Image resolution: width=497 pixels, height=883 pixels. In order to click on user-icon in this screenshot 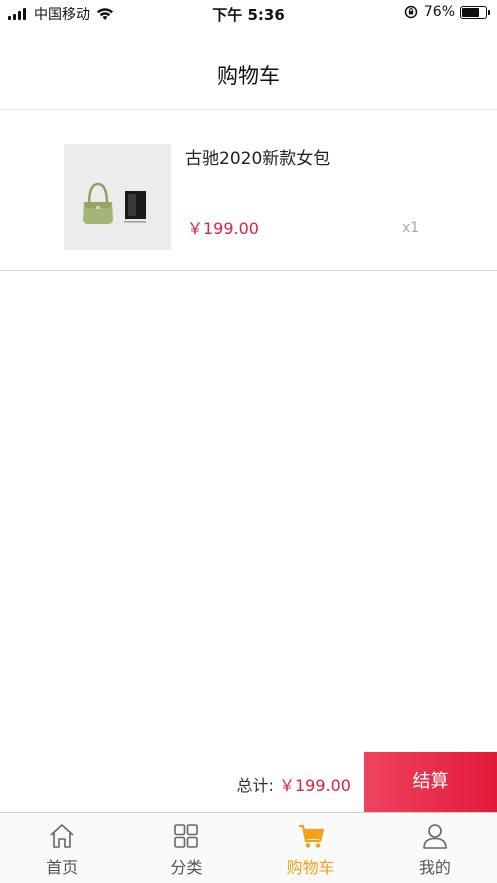, I will do `click(435, 836)`.